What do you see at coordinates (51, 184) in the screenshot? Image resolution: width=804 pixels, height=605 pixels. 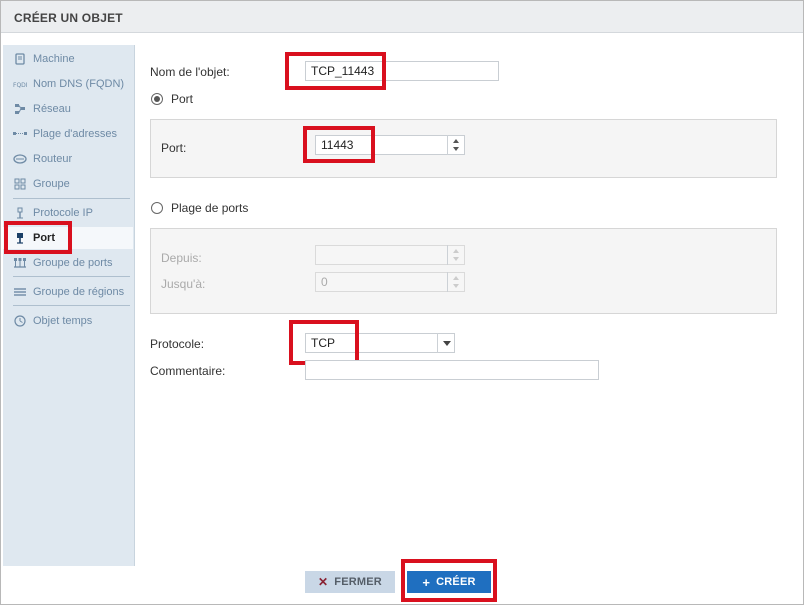 I see `sidebar-item-label: Groupe` at bounding box center [51, 184].